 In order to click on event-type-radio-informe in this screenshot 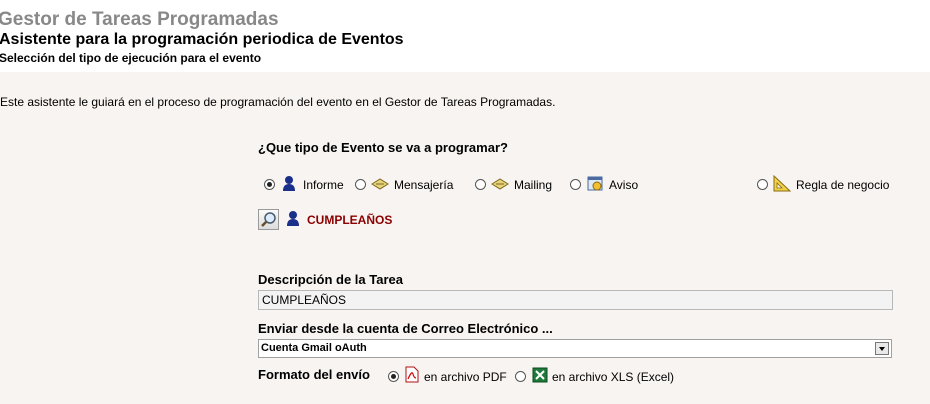, I will do `click(269, 184)`.